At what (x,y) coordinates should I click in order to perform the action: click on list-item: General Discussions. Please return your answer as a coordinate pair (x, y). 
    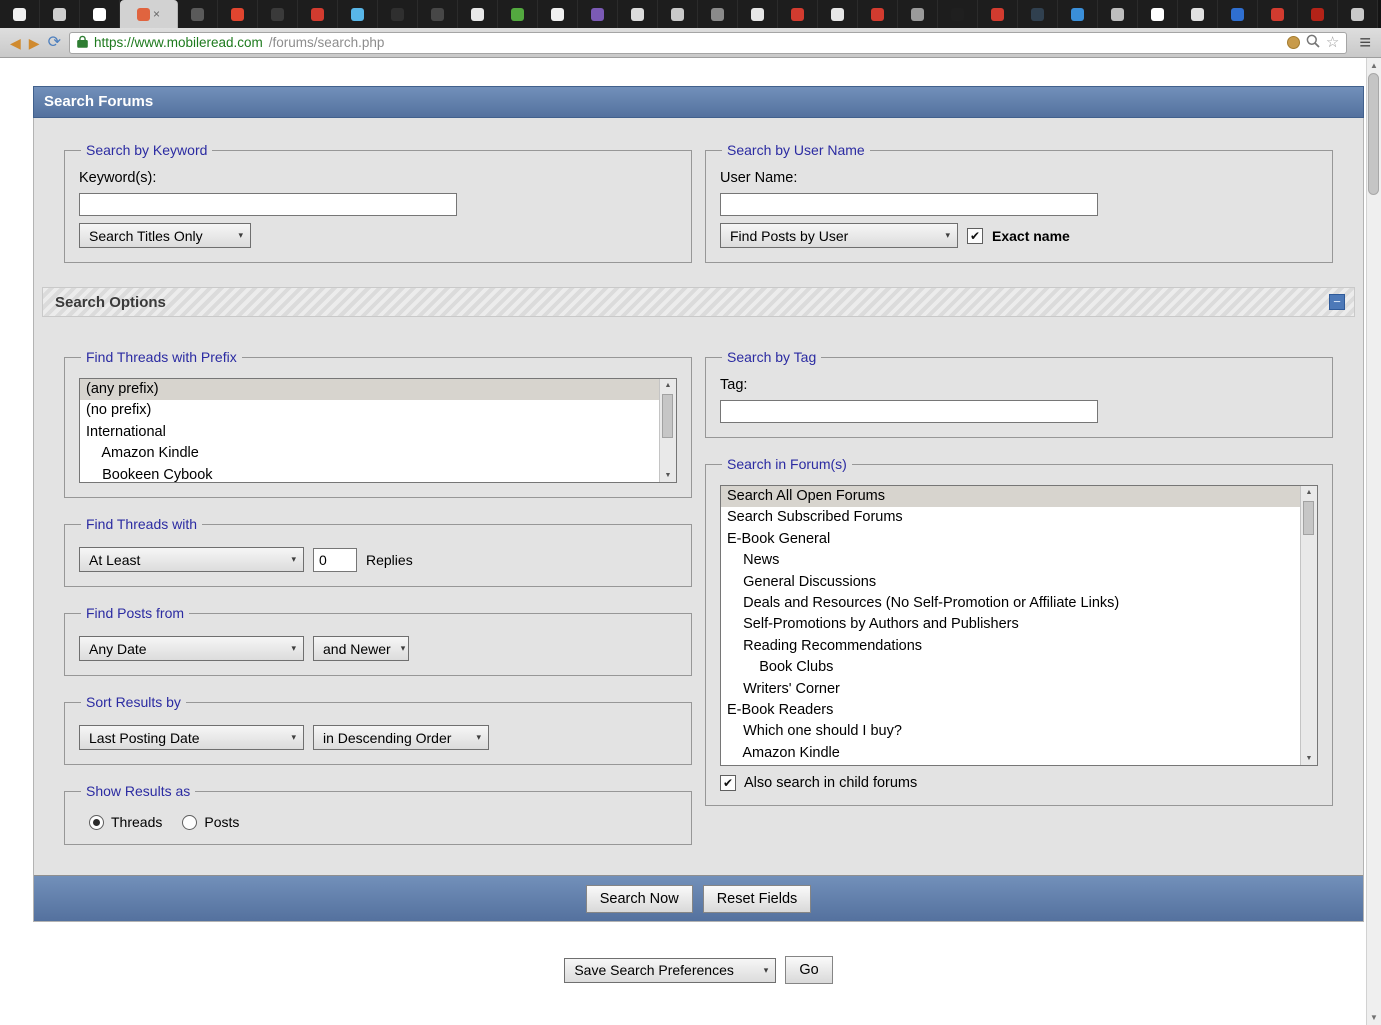
    Looking at the image, I should click on (1010, 582).